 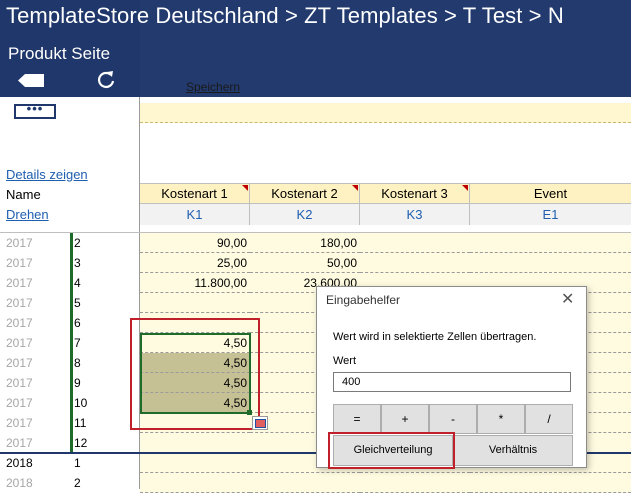 What do you see at coordinates (77, 303) in the screenshot?
I see `row-month: 5` at bounding box center [77, 303].